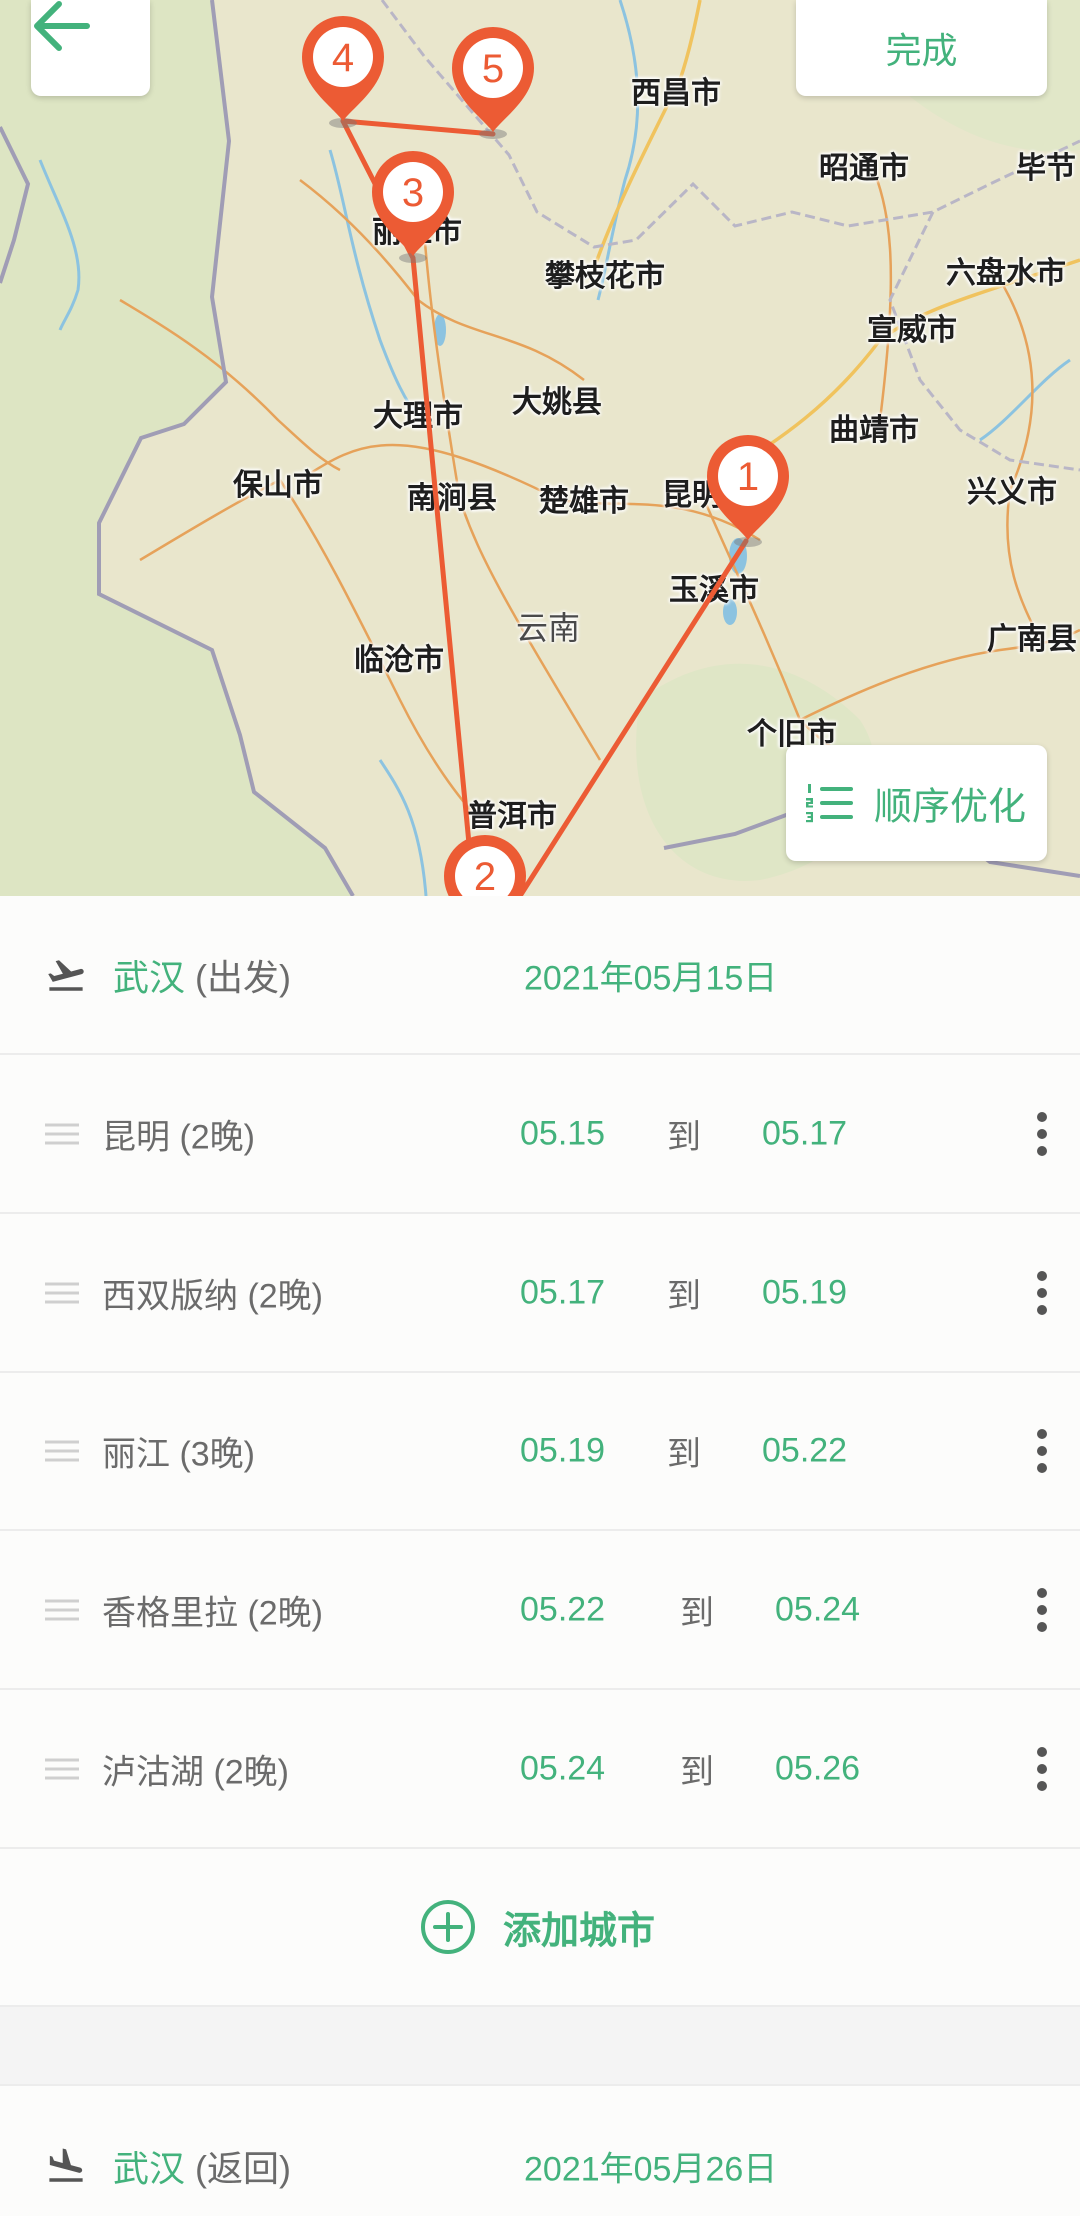 This screenshot has height=2216, width=1080. Describe the element at coordinates (804, 1133) in the screenshot. I see `stop-end-date: 05.17` at that location.